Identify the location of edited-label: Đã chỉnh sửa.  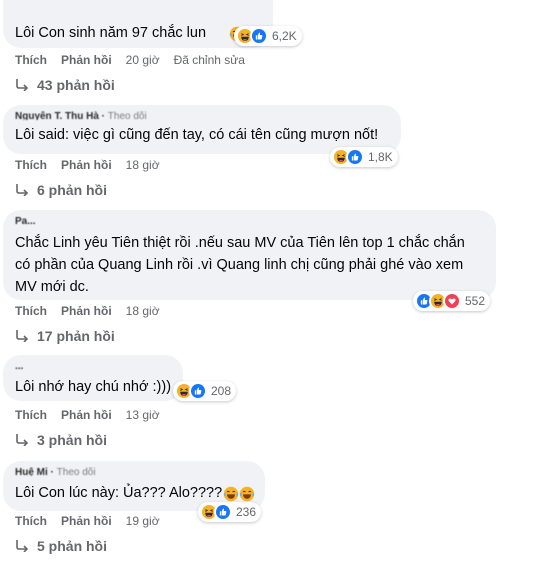
(209, 60).